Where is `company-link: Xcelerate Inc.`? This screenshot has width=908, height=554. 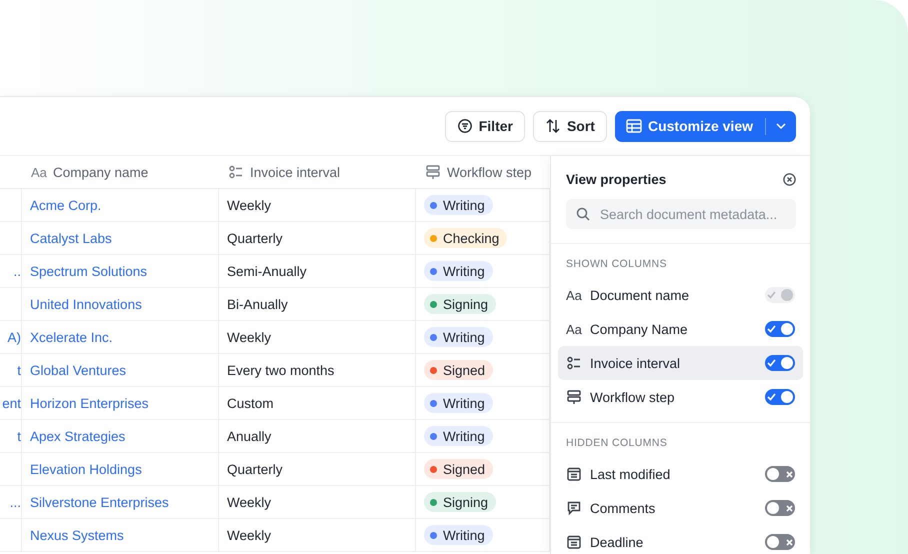
company-link: Xcelerate Inc. is located at coordinates (71, 337).